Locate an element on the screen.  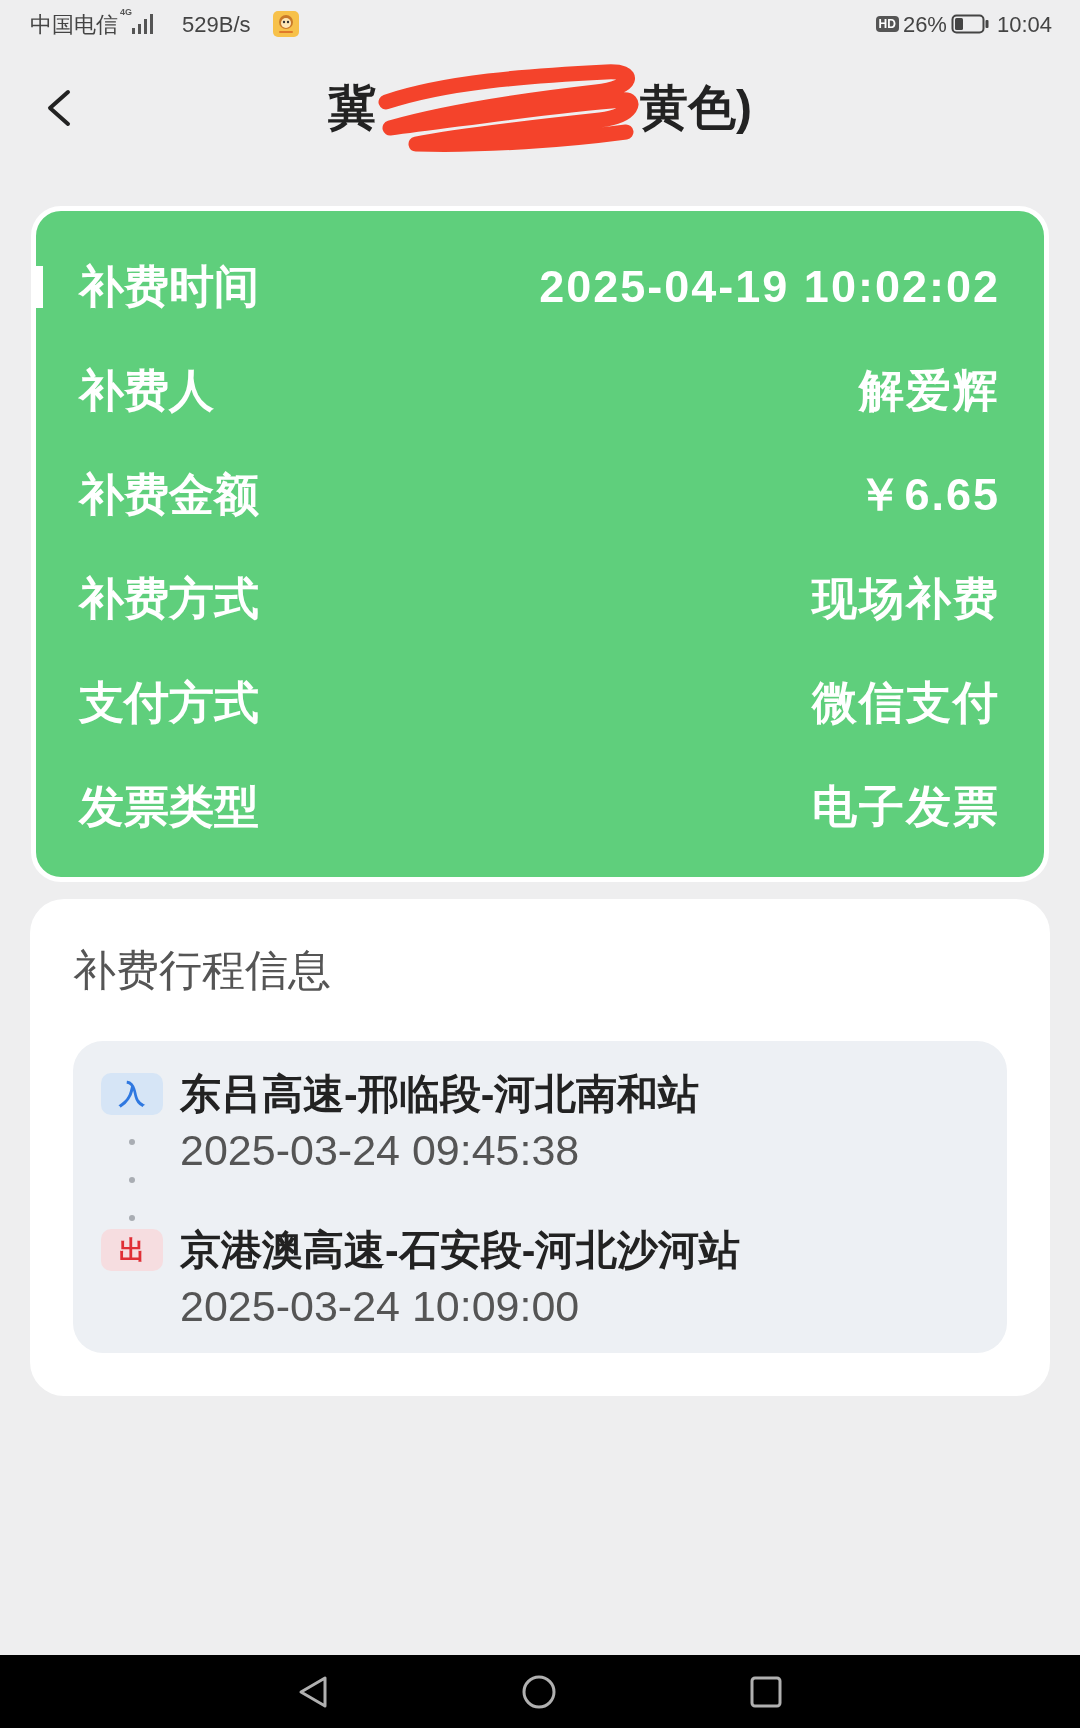
detail-label: 补费方式 is located at coordinates (169, 599).